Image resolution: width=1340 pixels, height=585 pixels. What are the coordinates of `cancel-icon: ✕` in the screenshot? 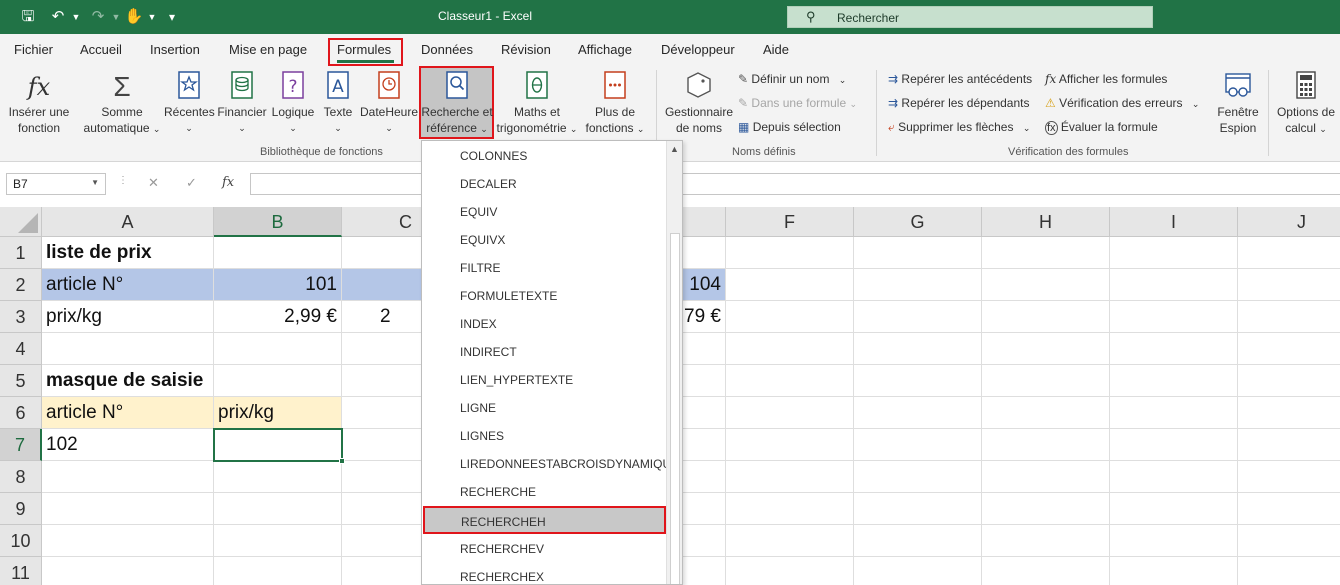 It's located at (153, 183).